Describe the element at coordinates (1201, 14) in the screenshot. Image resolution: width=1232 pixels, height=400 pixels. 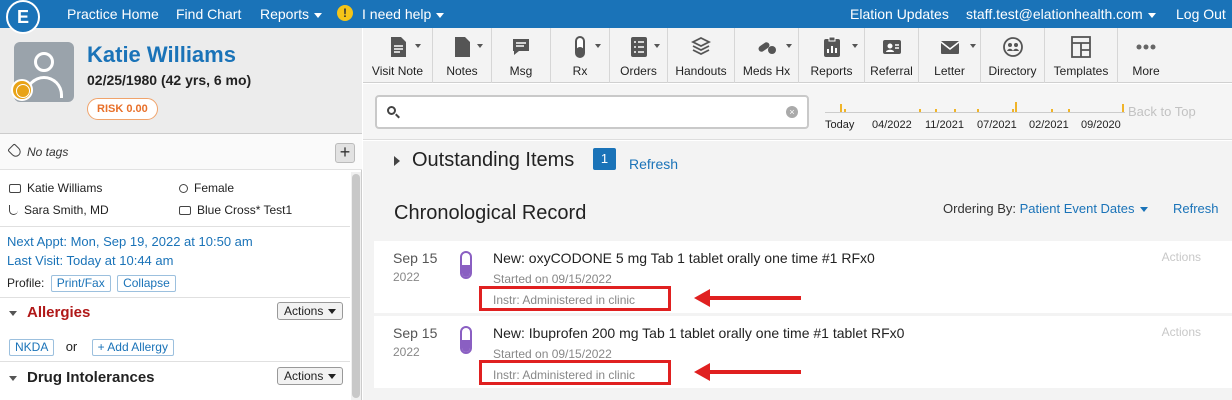
I see `nav-logout: Log Out` at that location.